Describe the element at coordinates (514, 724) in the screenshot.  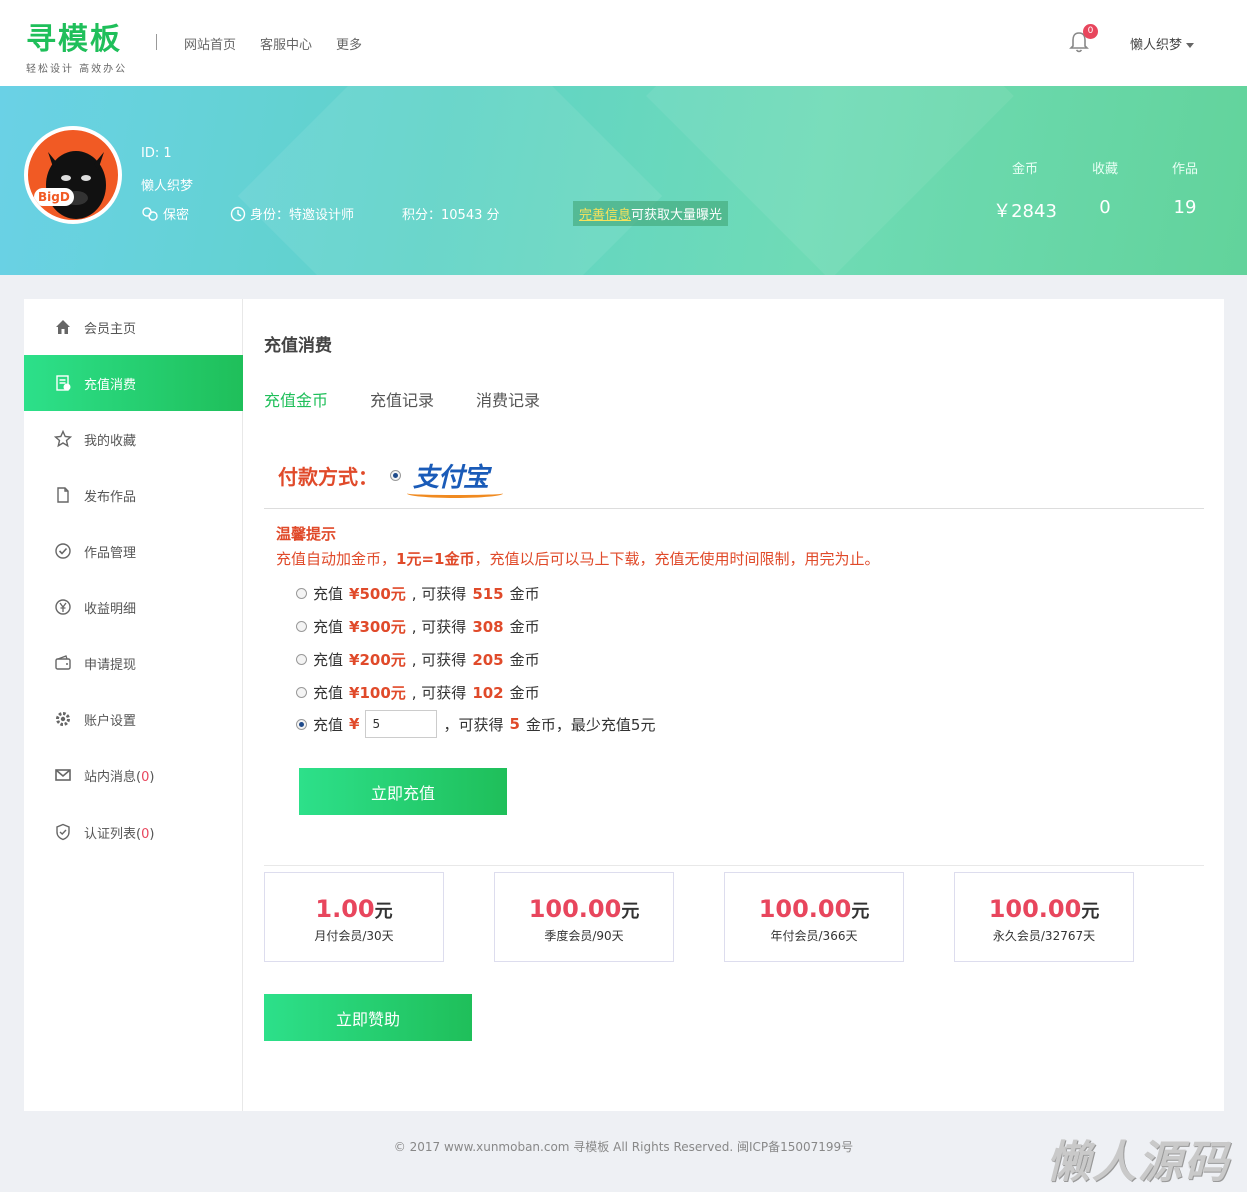
I see `option-coins: 5` at that location.